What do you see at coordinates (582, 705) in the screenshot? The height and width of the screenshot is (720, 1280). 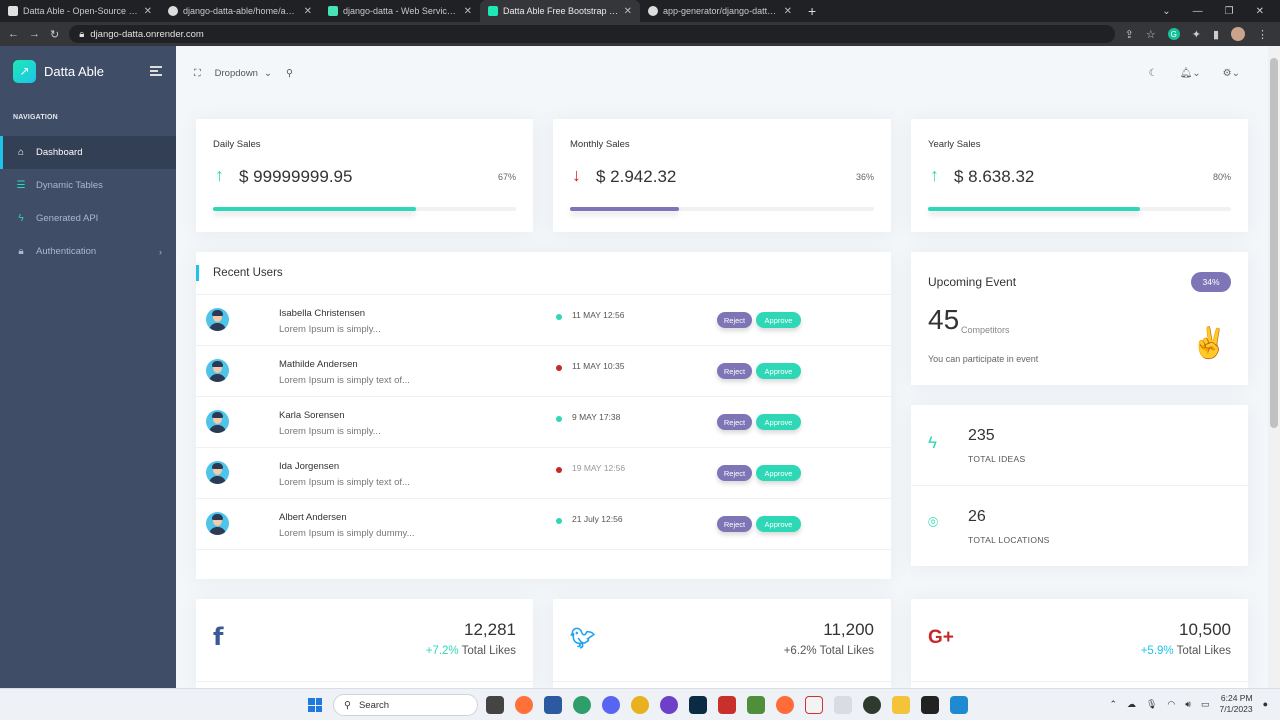 I see `browser-icon` at bounding box center [582, 705].